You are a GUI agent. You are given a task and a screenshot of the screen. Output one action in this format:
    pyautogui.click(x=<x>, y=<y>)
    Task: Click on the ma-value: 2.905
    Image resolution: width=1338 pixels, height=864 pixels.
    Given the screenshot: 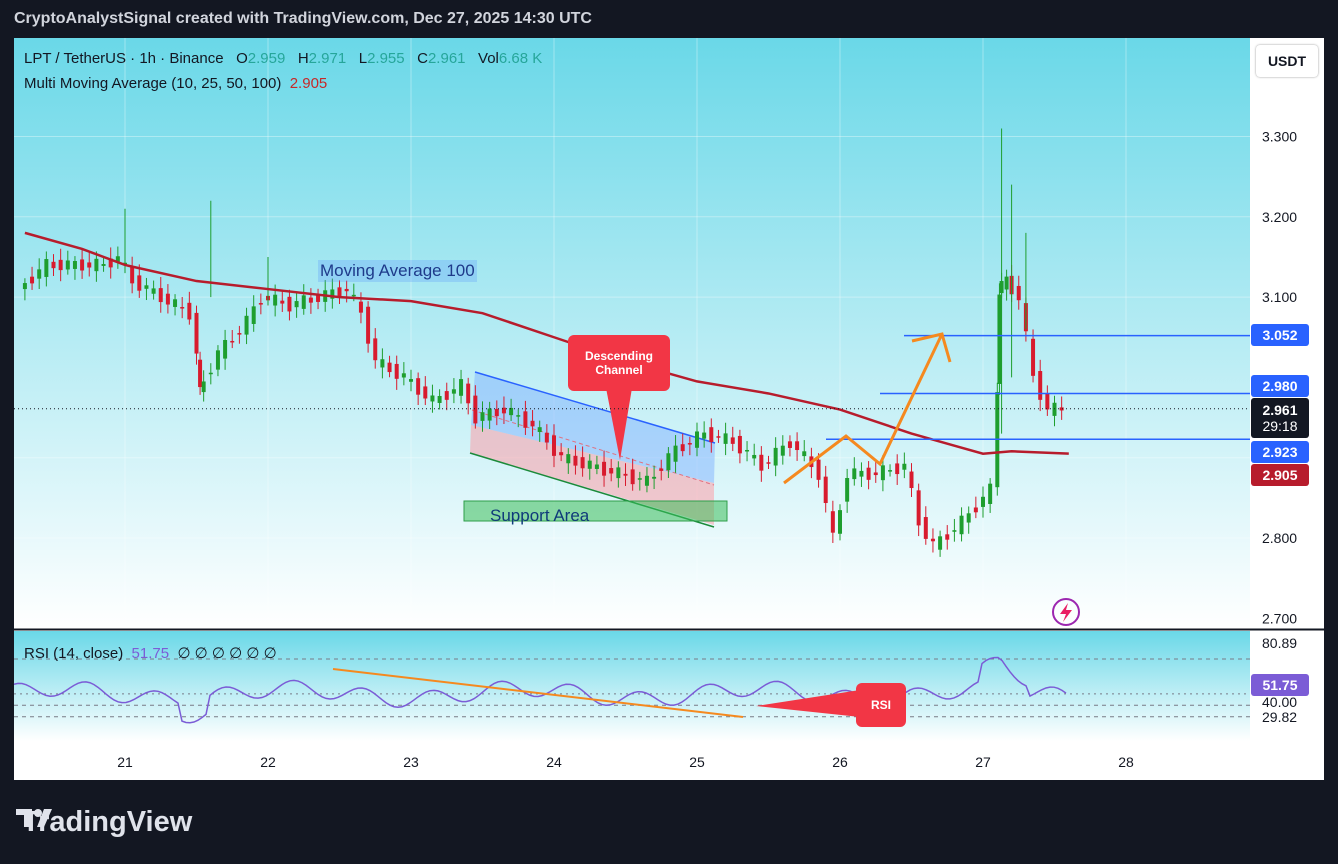 What is the action you would take?
    pyautogui.click(x=308, y=83)
    